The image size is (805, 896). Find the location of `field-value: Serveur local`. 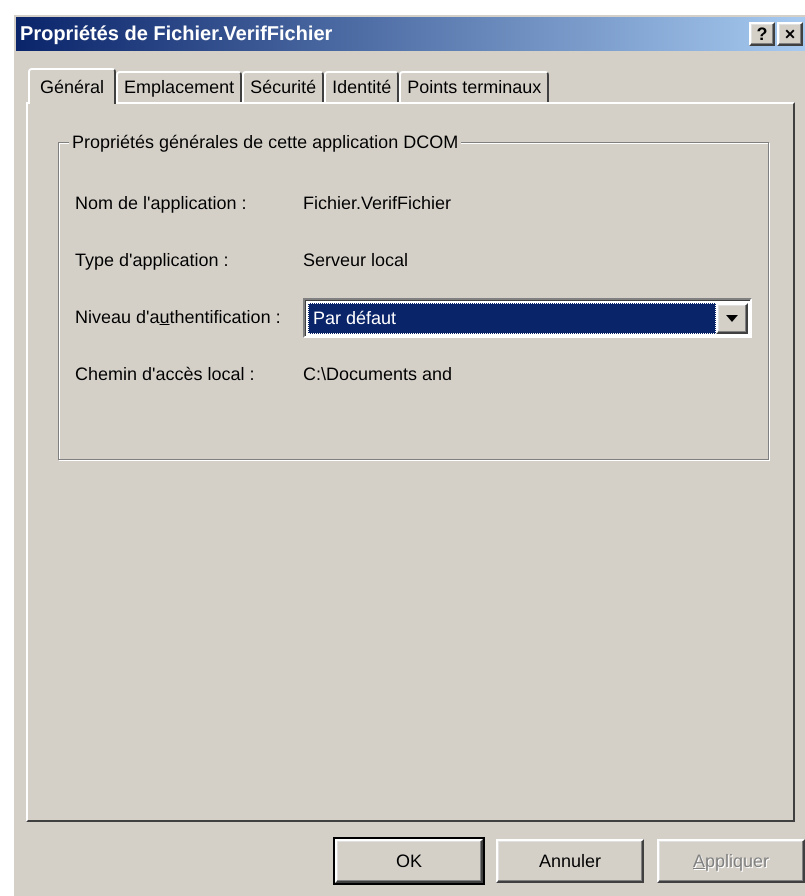

field-value: Serveur local is located at coordinates (355, 260).